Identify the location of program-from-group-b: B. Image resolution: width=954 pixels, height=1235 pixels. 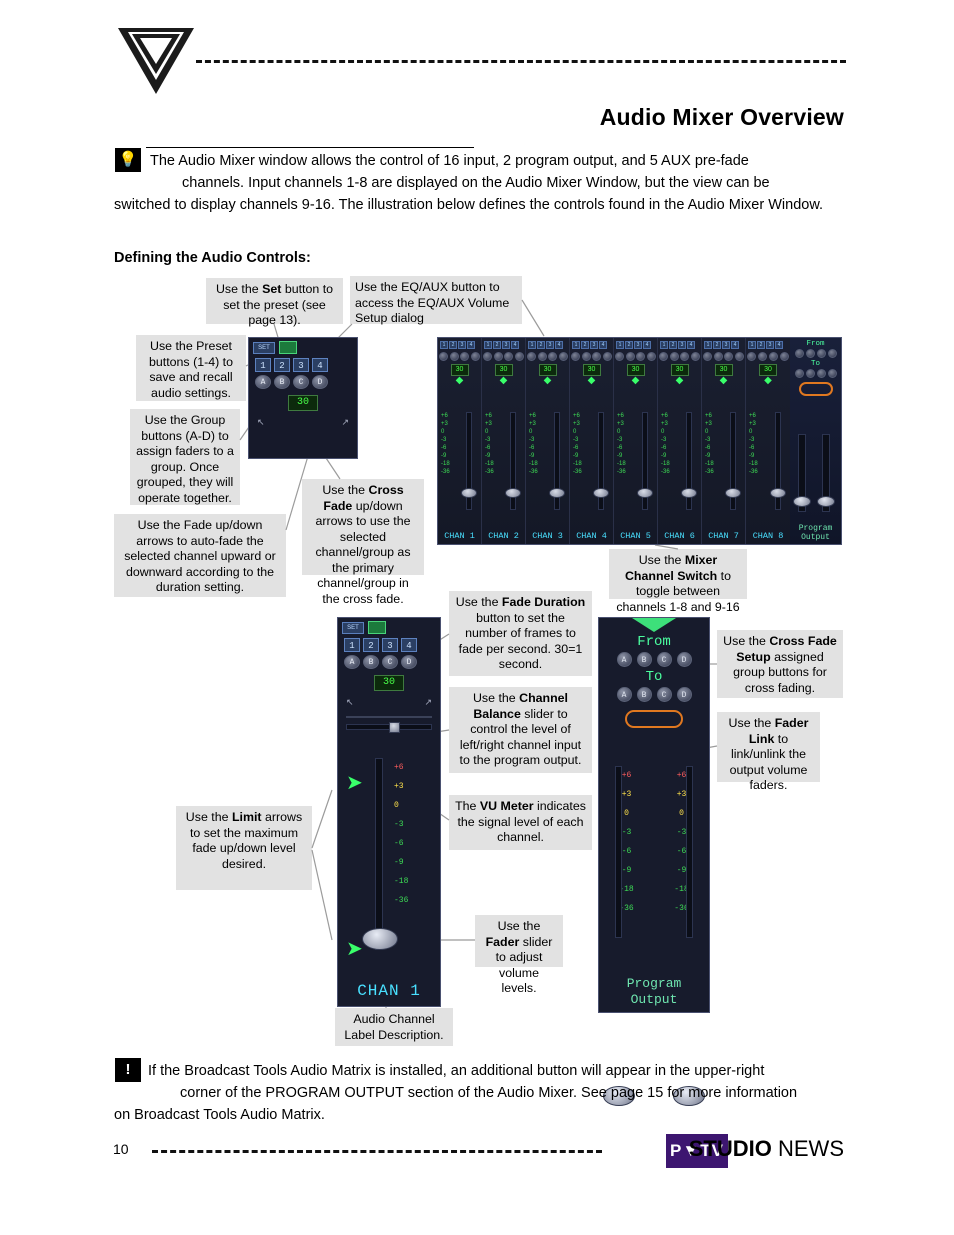
(644, 659).